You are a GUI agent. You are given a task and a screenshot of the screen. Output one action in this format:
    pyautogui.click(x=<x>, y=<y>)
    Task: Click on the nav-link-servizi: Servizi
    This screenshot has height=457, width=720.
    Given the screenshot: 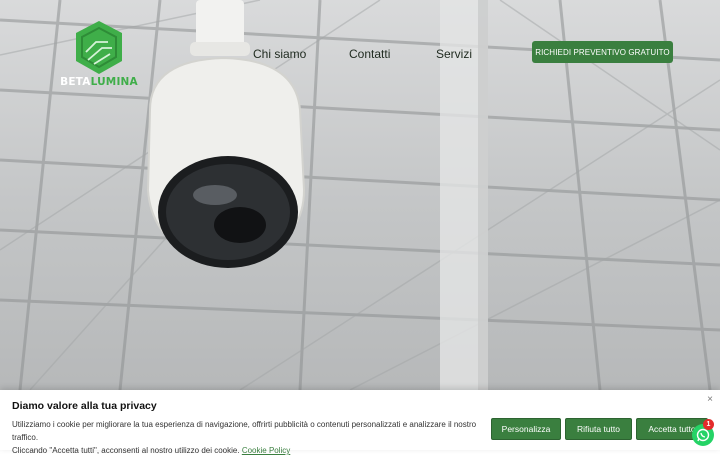 What is the action you would take?
    pyautogui.click(x=454, y=54)
    